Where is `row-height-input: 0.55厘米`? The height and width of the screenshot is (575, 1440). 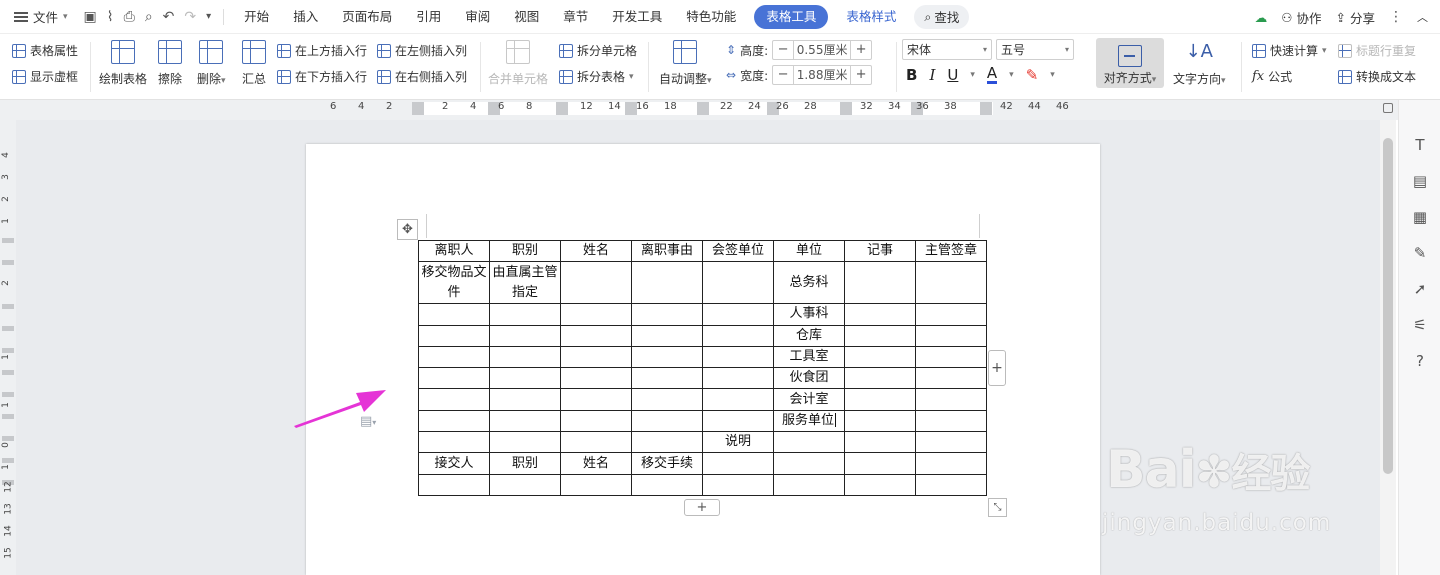 row-height-input: 0.55厘米 is located at coordinates (822, 50).